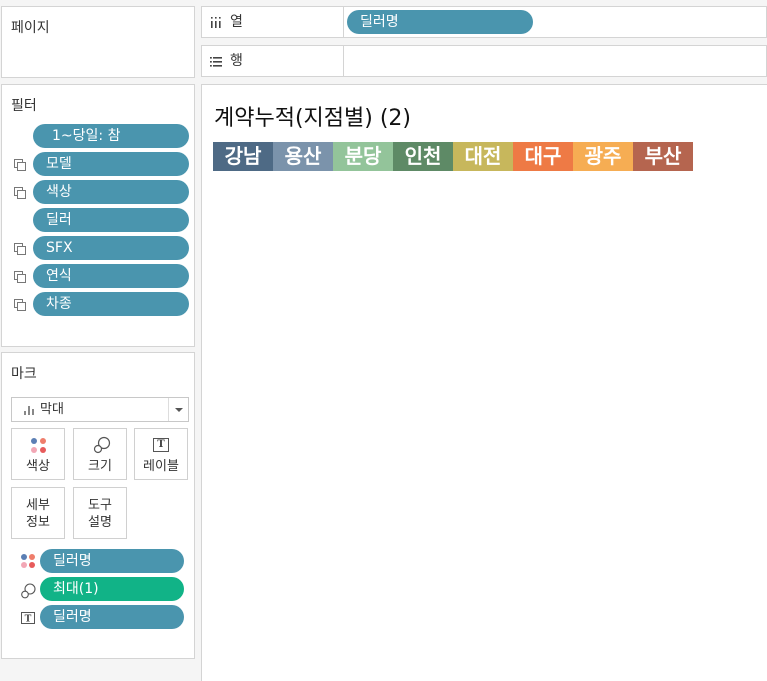  I want to click on label-button: T 레이블, so click(161, 454).